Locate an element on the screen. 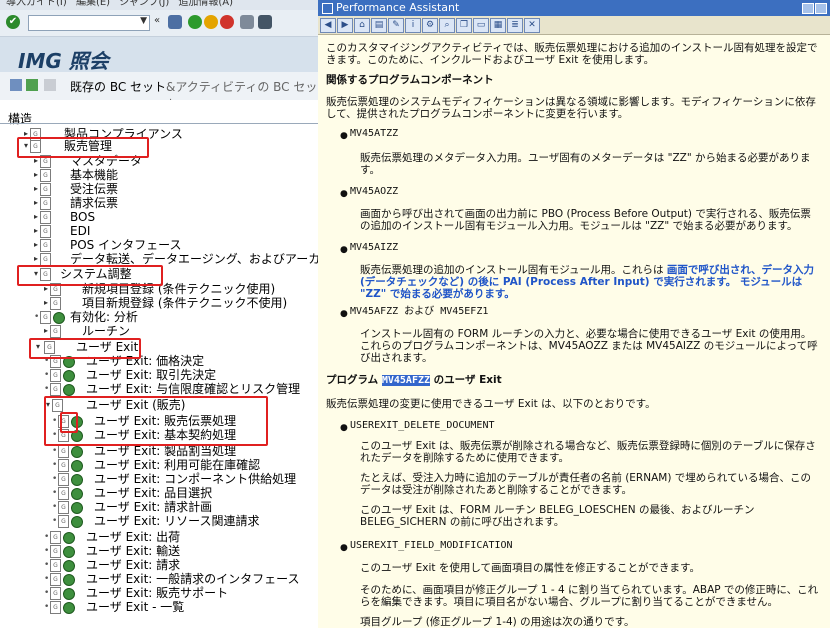 This screenshot has height=628, width=830. find-icon is located at coordinates (265, 22).